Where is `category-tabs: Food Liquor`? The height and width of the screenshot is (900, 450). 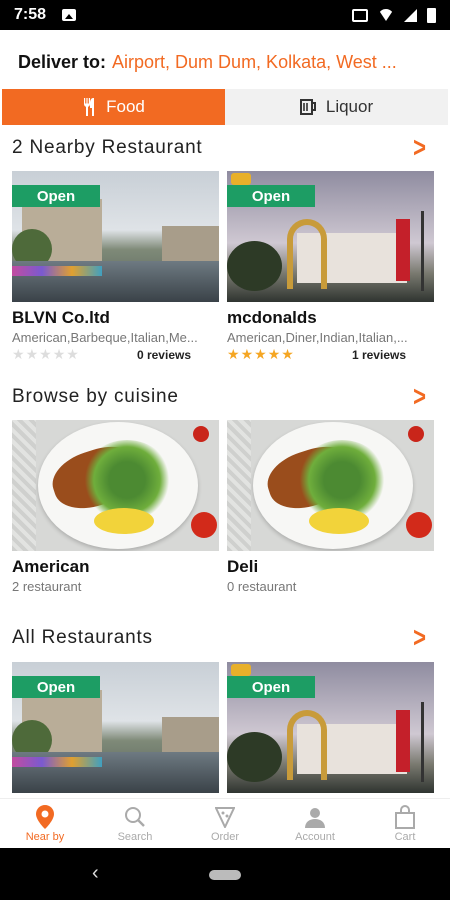
category-tabs: Food Liquor is located at coordinates (225, 107).